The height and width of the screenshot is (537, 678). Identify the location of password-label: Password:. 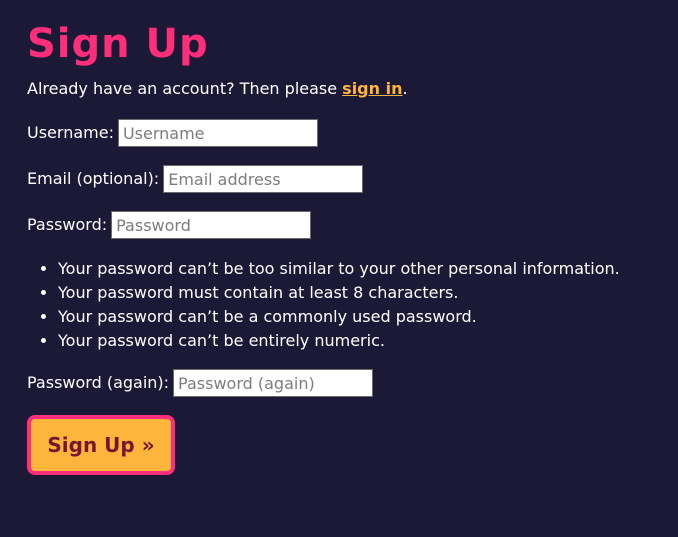
(67, 224).